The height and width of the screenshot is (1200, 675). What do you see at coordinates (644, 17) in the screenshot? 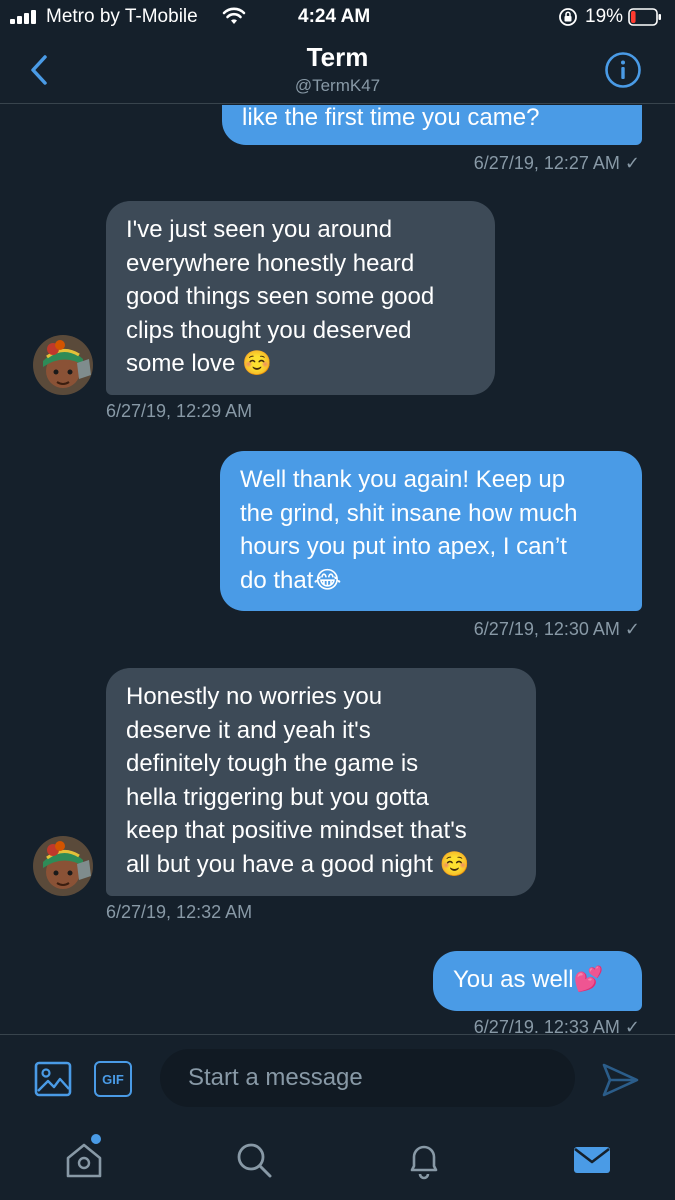
I see `battery-icon` at bounding box center [644, 17].